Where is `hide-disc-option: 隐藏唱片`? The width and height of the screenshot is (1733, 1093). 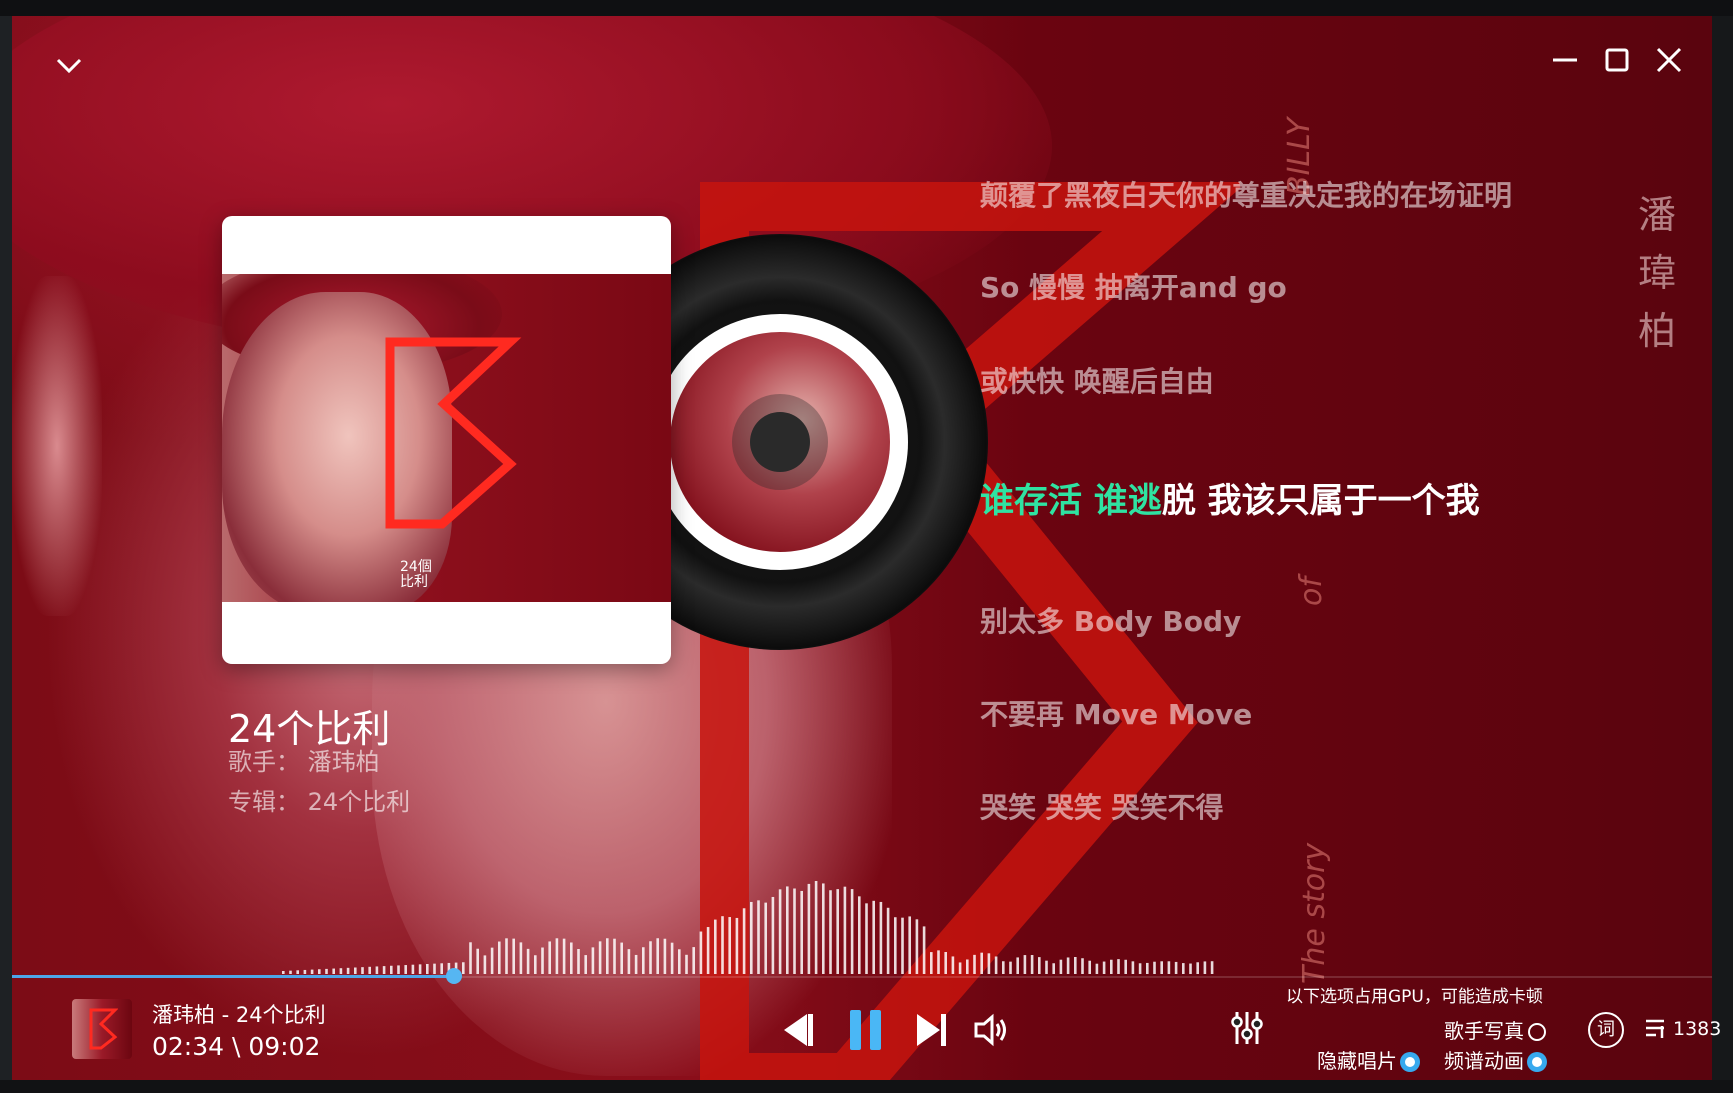
hide-disc-option: 隐藏唱片 is located at coordinates (1368, 1059).